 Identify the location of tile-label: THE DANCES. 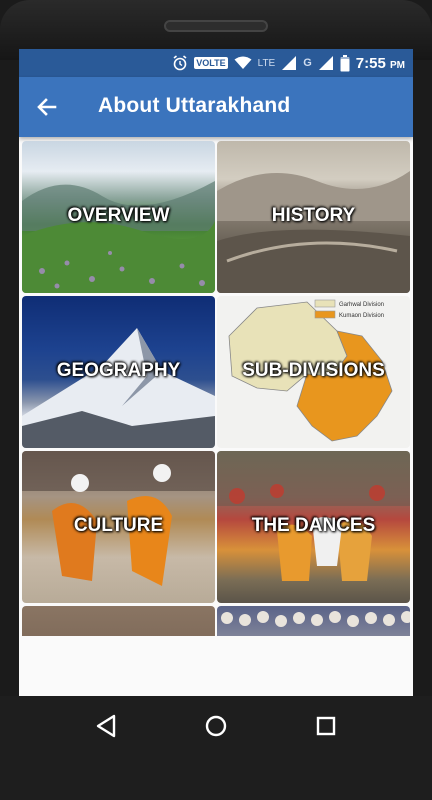
(313, 525).